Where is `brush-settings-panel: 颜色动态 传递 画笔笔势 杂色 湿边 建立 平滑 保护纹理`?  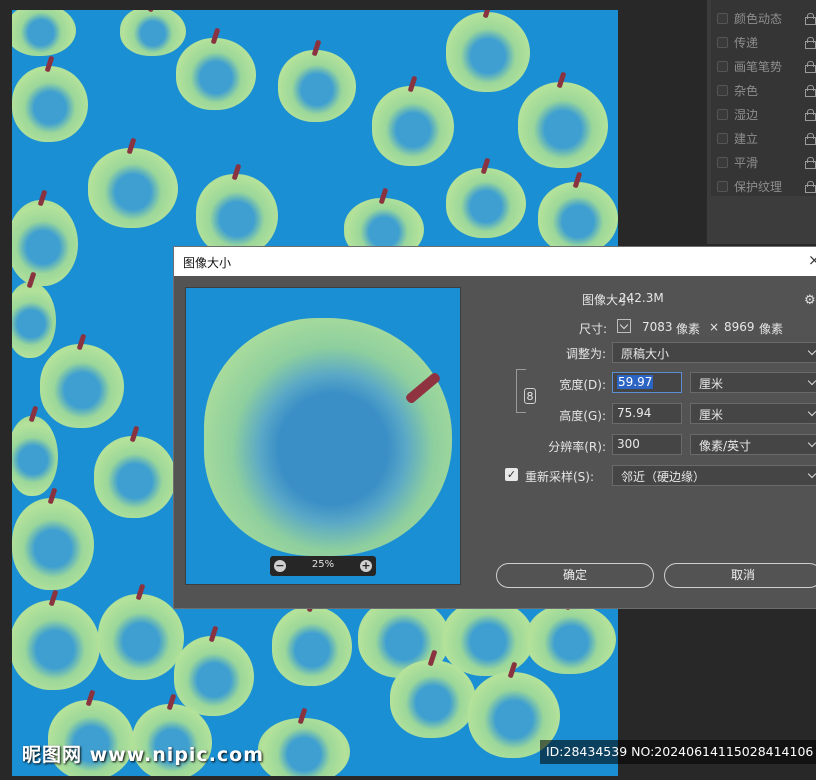 brush-settings-panel: 颜色动态 传递 画笔笔势 杂色 湿边 建立 平滑 保护纹理 is located at coordinates (761, 122).